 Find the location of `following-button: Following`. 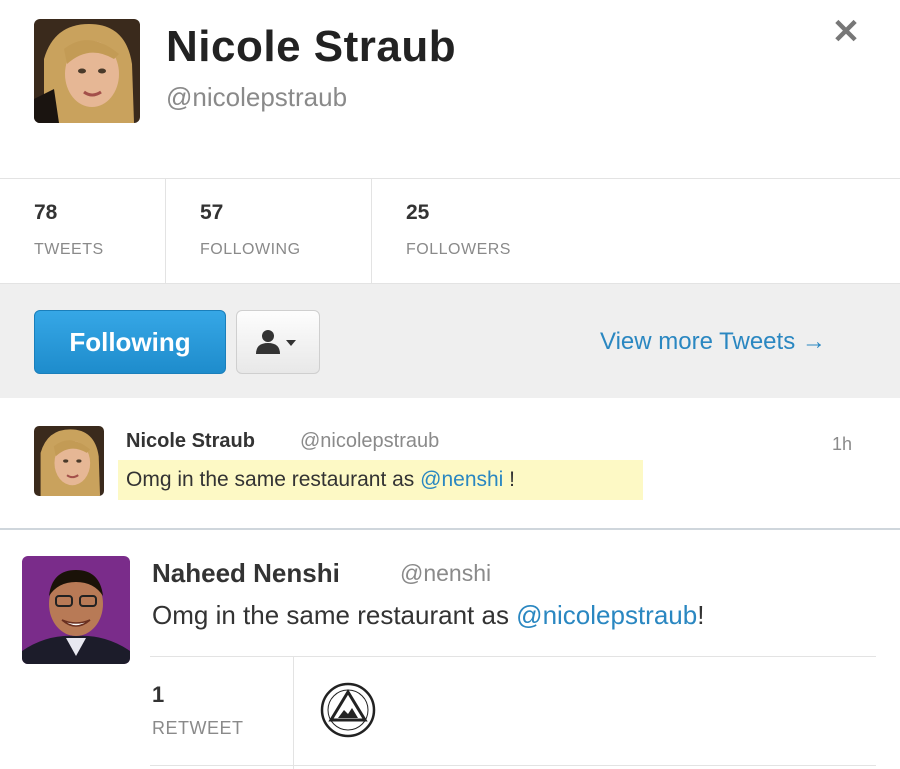

following-button: Following is located at coordinates (130, 342).